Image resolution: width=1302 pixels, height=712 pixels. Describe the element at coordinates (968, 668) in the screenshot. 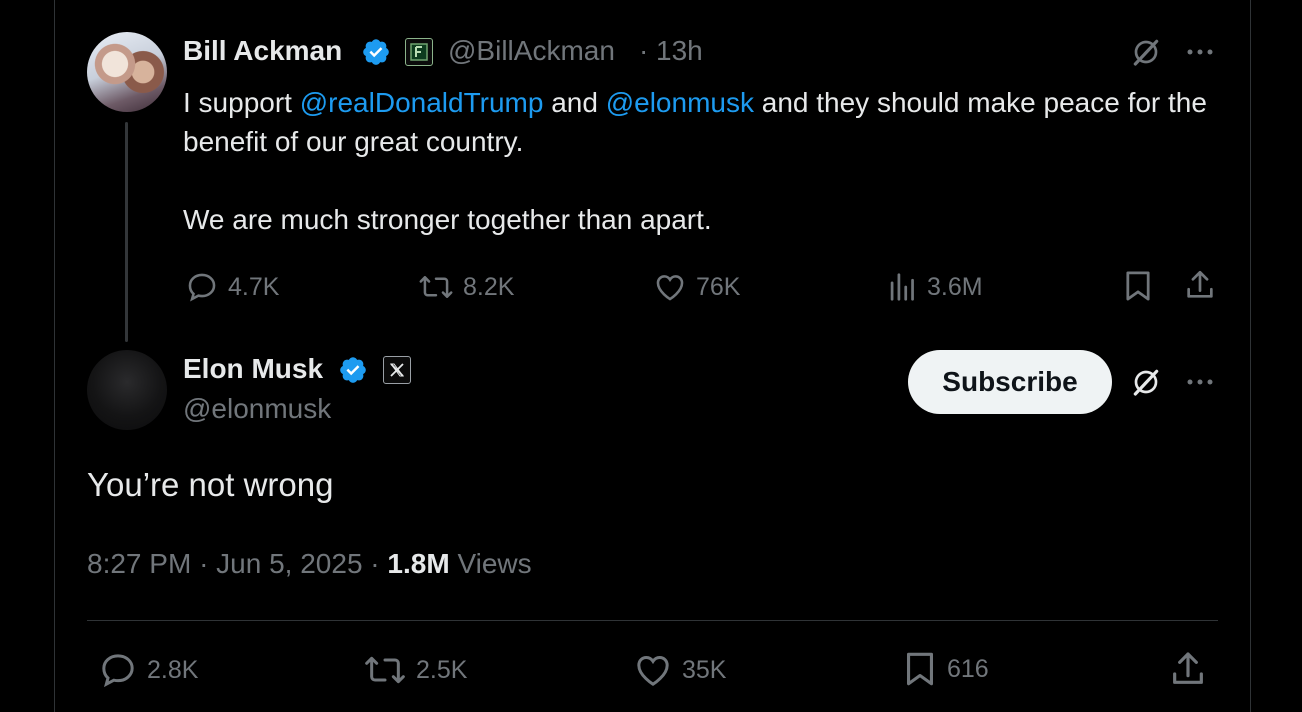

I see `main-bookmark-count: 616` at that location.